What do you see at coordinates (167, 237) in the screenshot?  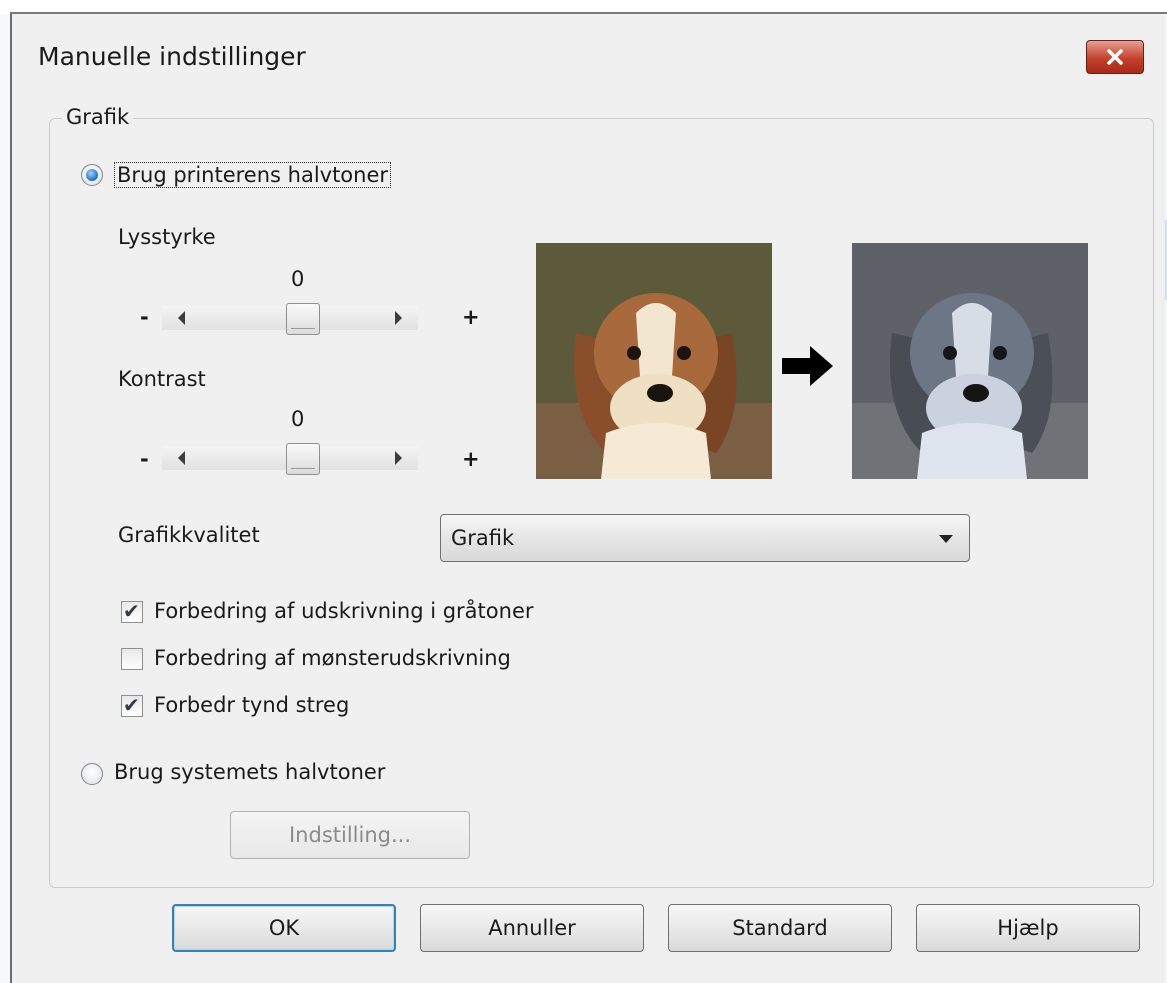 I see `brightness-label: Lysstyrke` at bounding box center [167, 237].